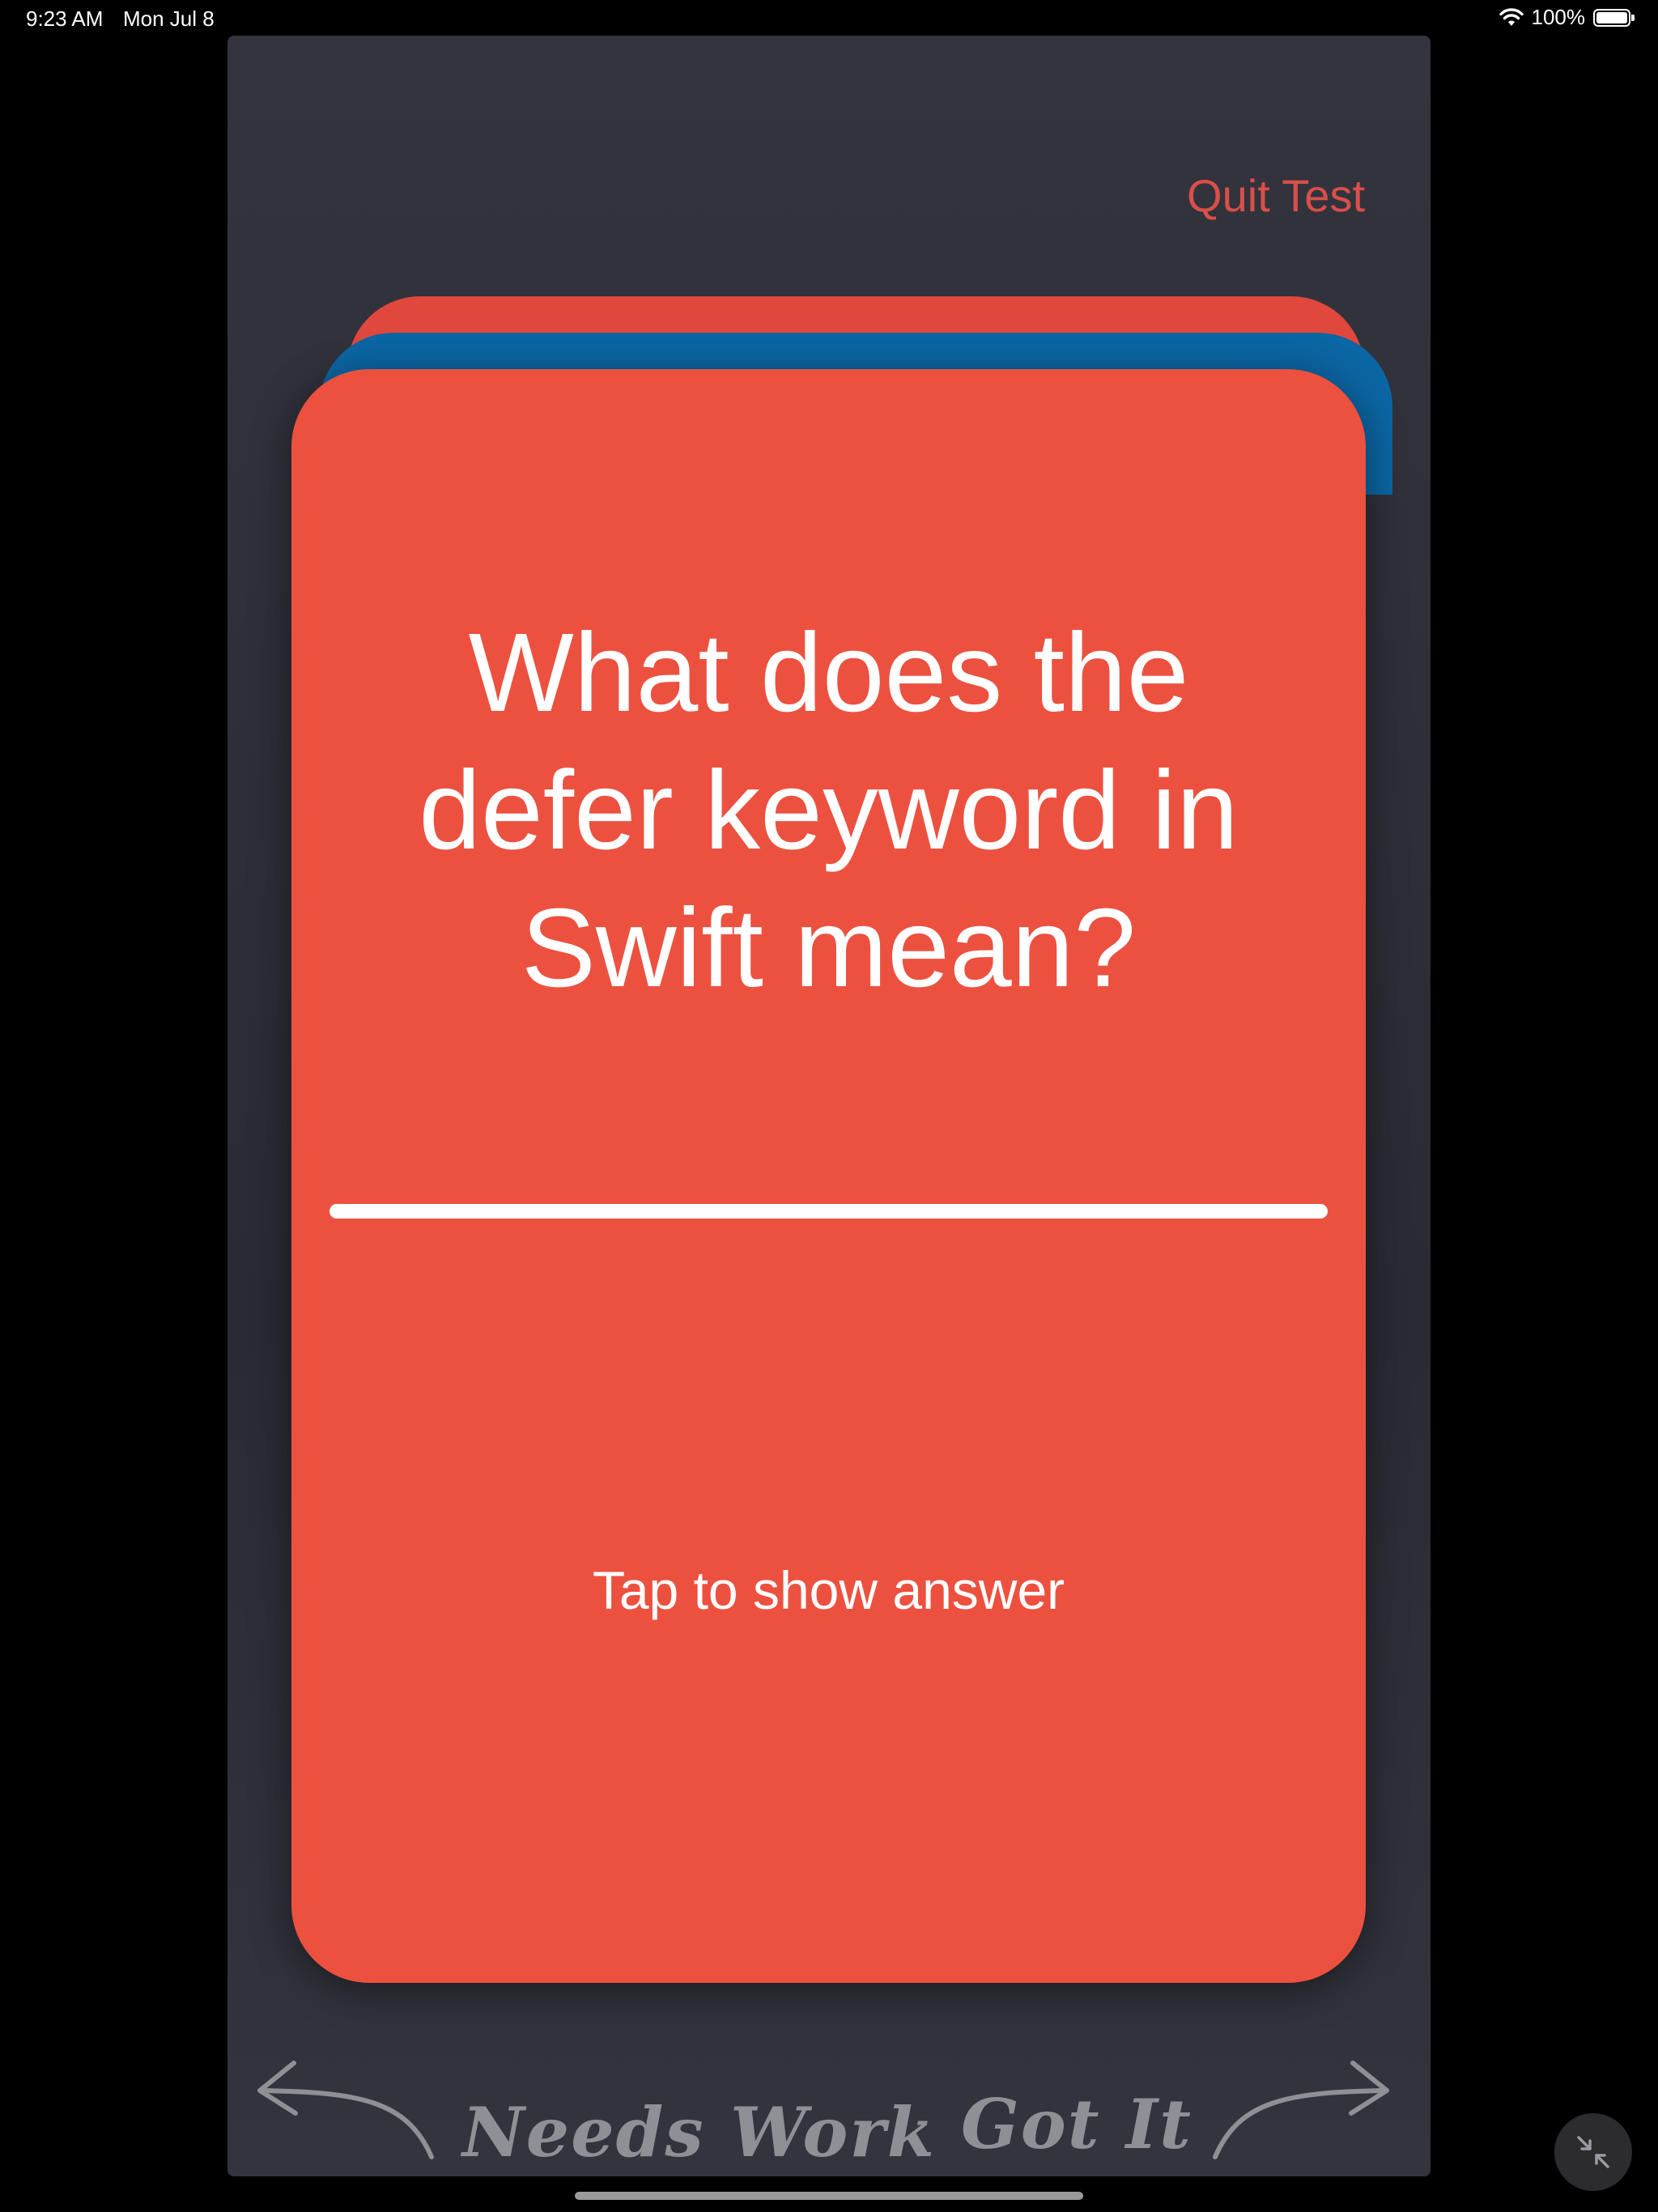  I want to click on status-indicators: 100%, so click(1567, 18).